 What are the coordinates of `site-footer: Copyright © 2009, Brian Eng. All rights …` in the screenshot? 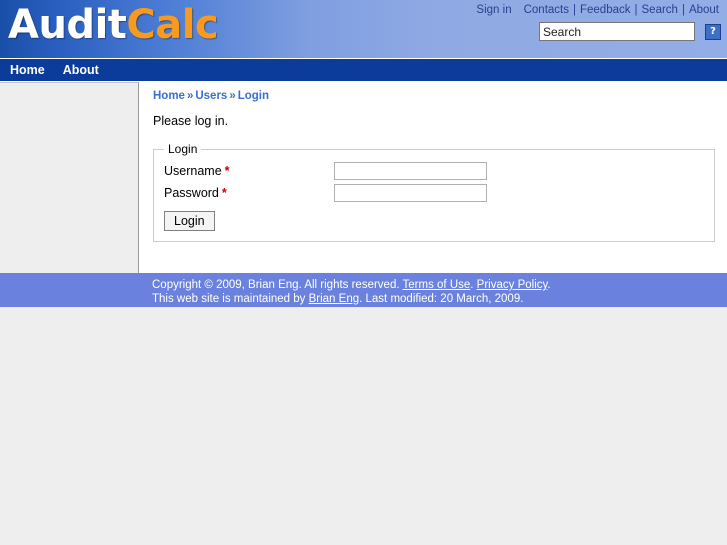 It's located at (363, 290).